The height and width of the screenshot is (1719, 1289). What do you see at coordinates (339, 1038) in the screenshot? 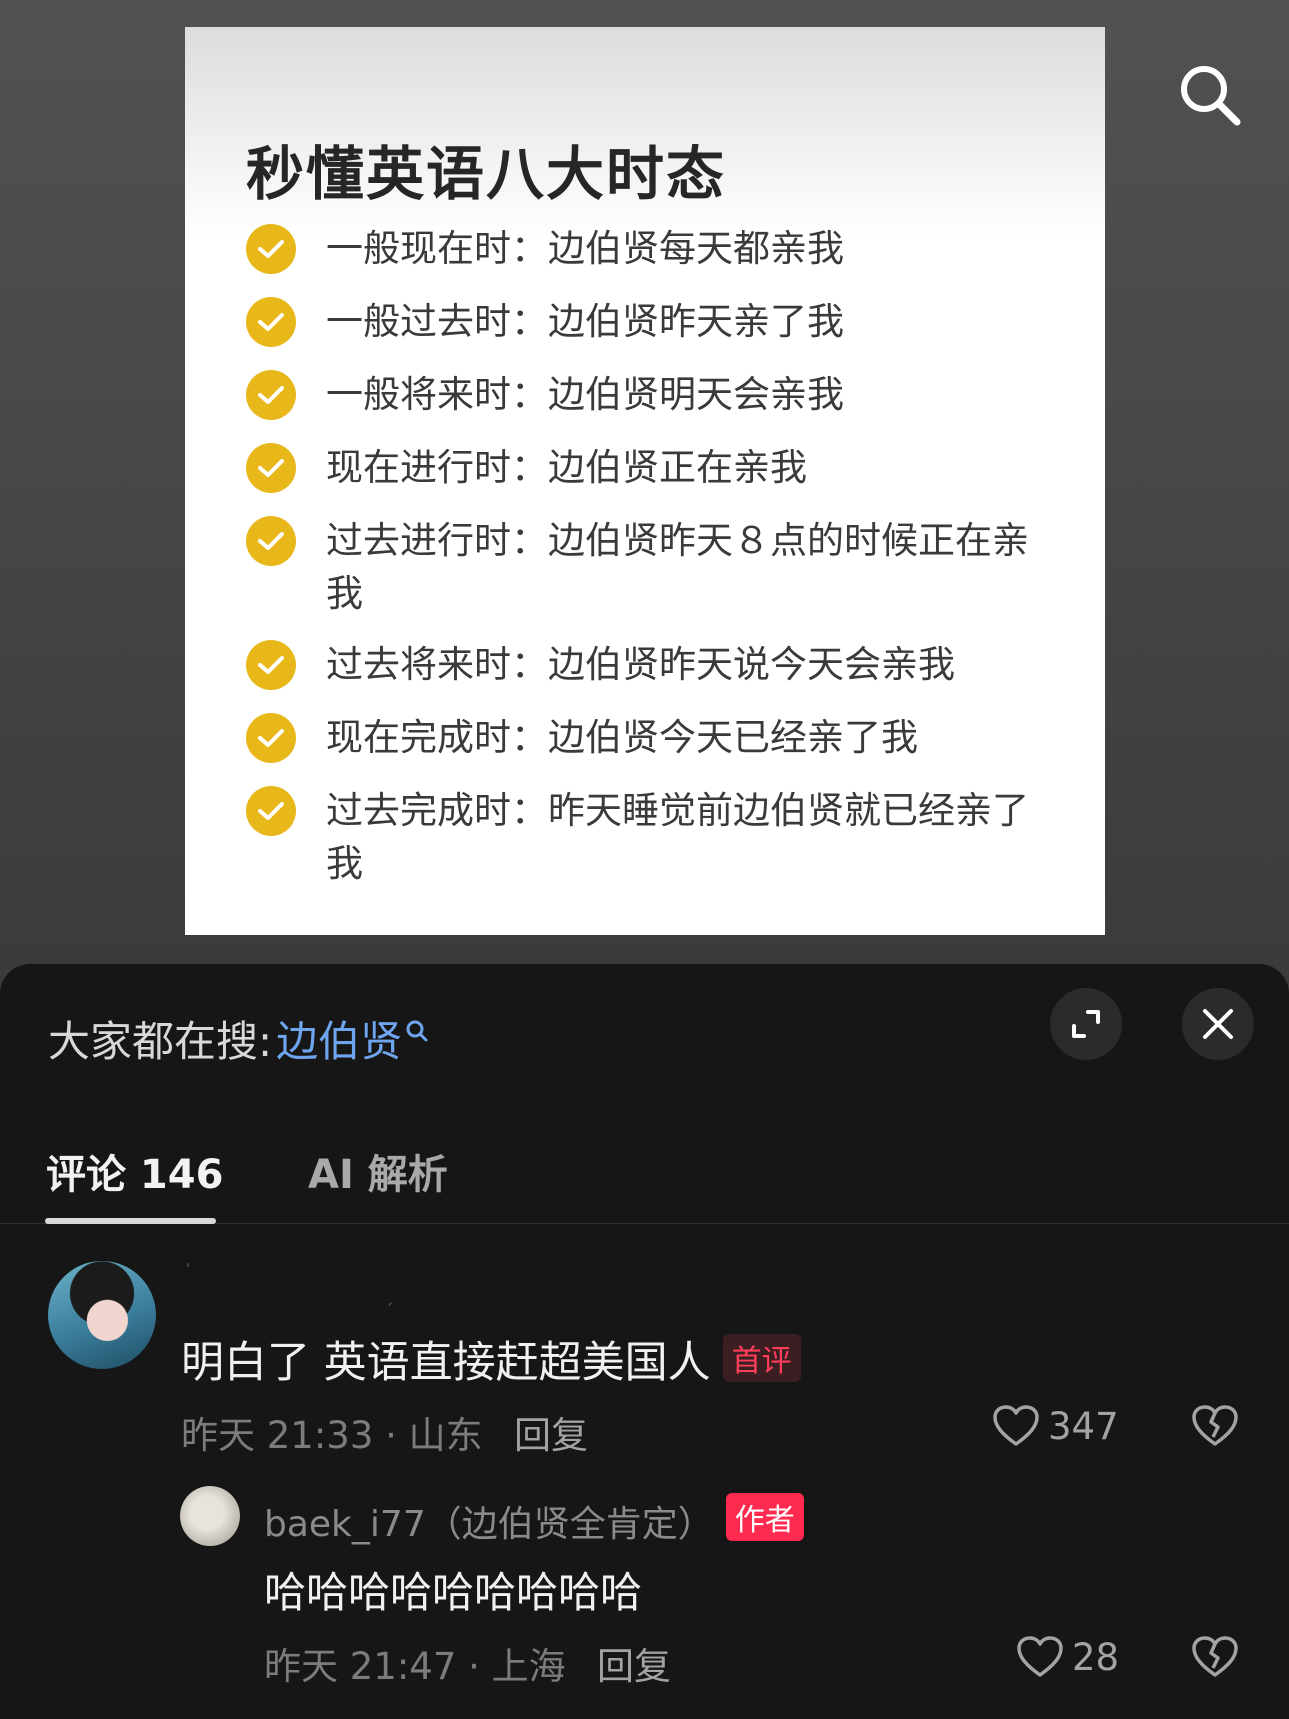
I see `hot-search-keyword: 边伯贤` at bounding box center [339, 1038].